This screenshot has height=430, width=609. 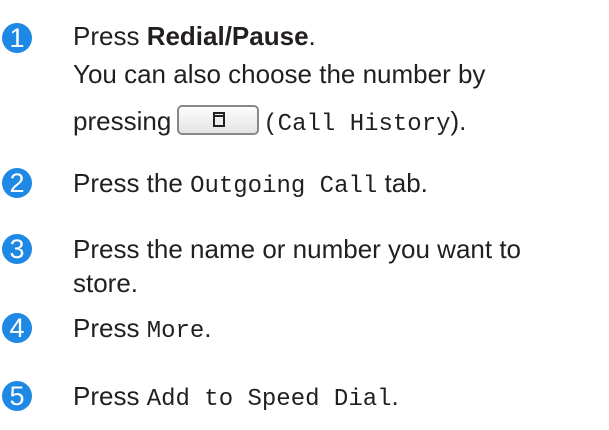 What do you see at coordinates (17, 38) in the screenshot?
I see `step-number-badge: 1` at bounding box center [17, 38].